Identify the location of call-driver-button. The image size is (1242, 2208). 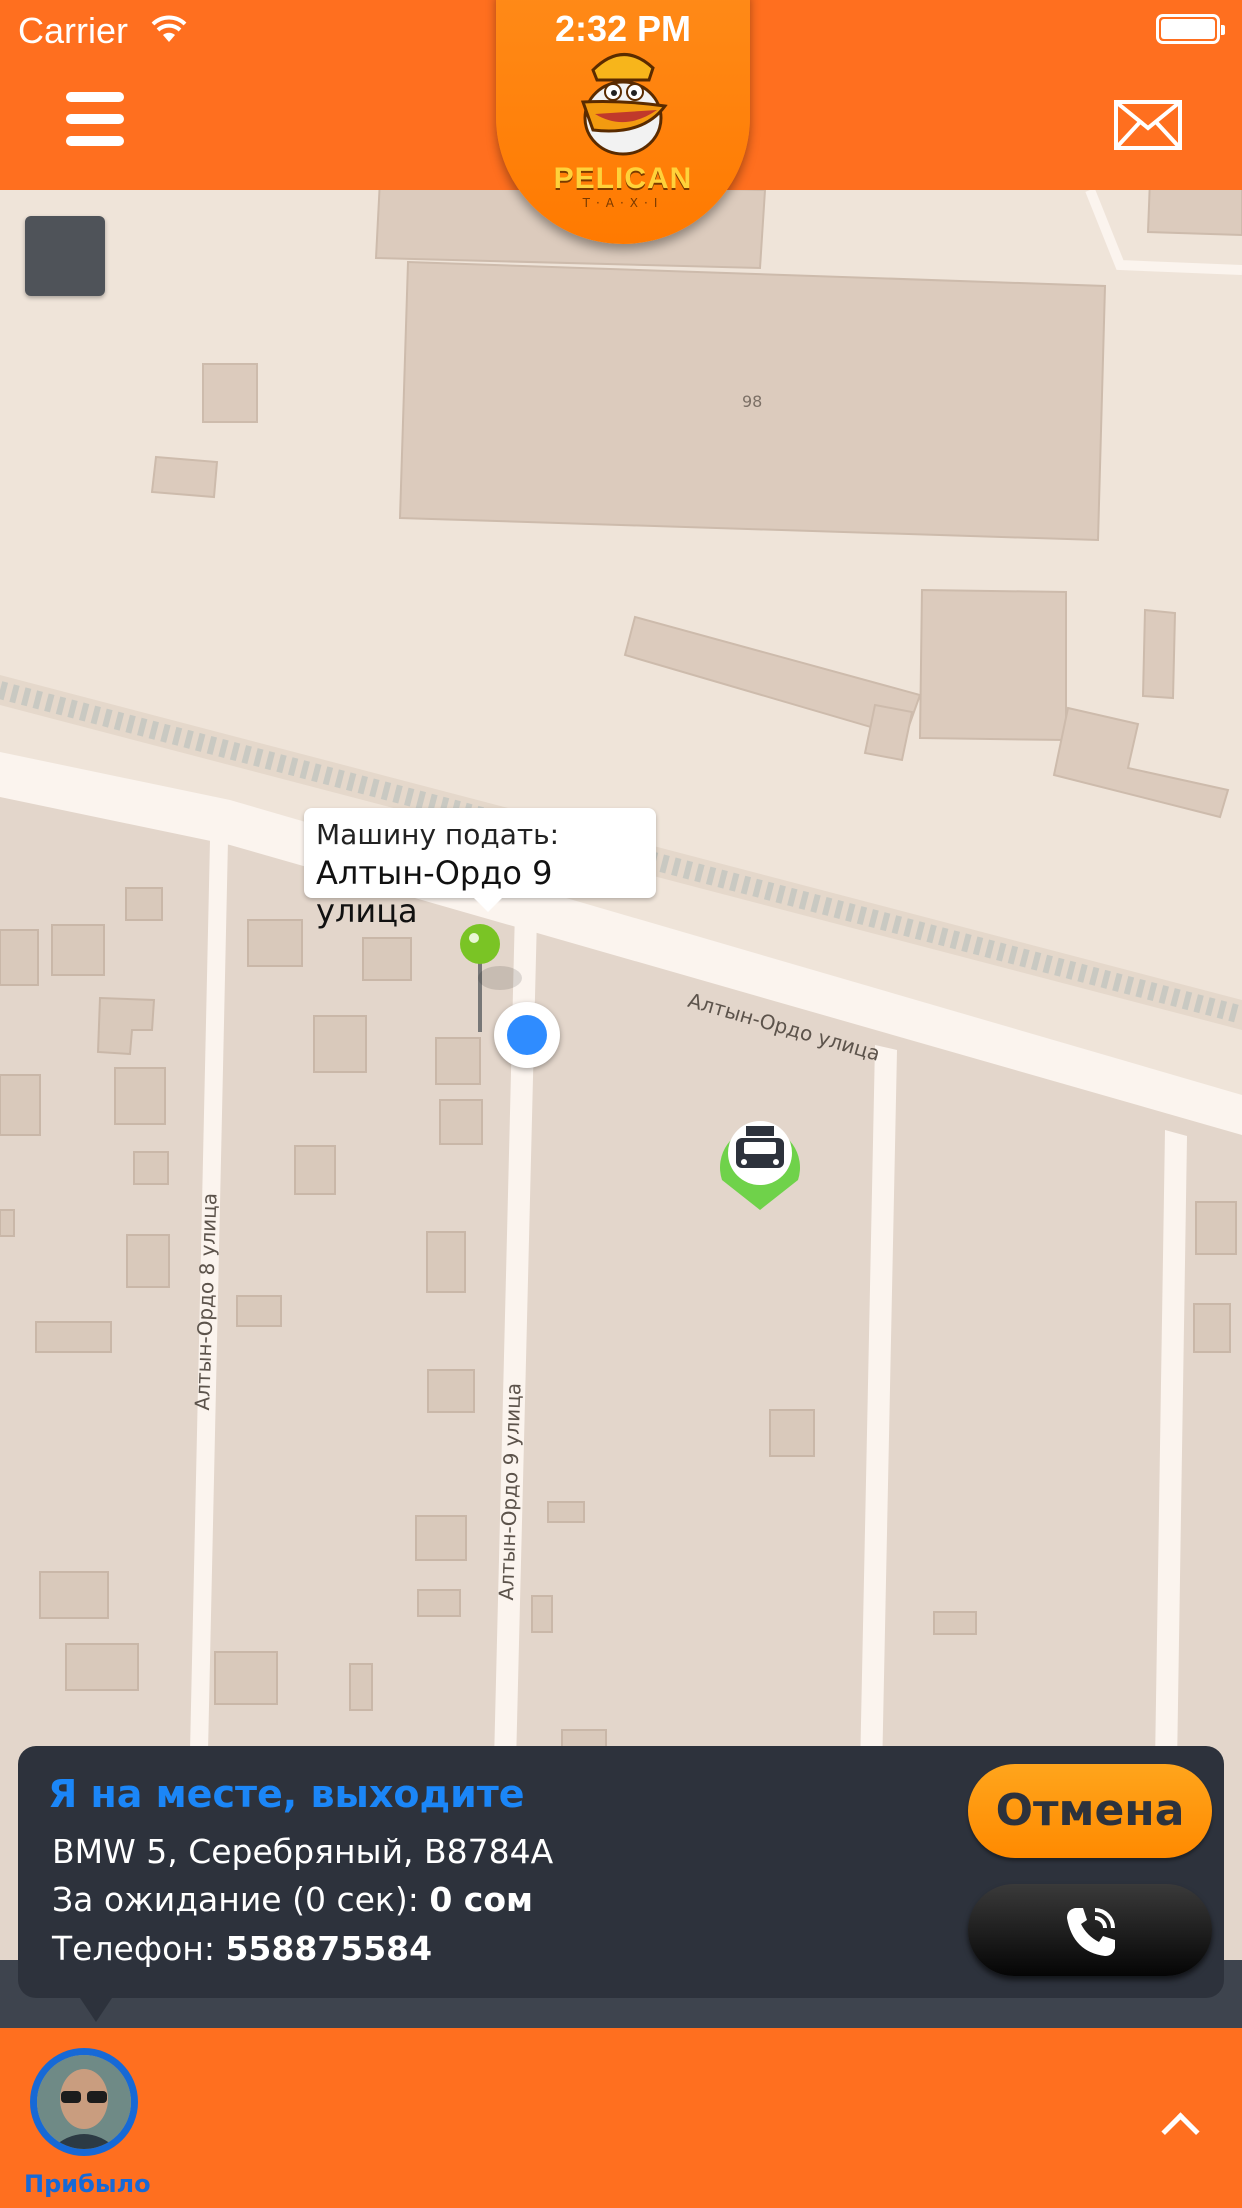
(1090, 1930).